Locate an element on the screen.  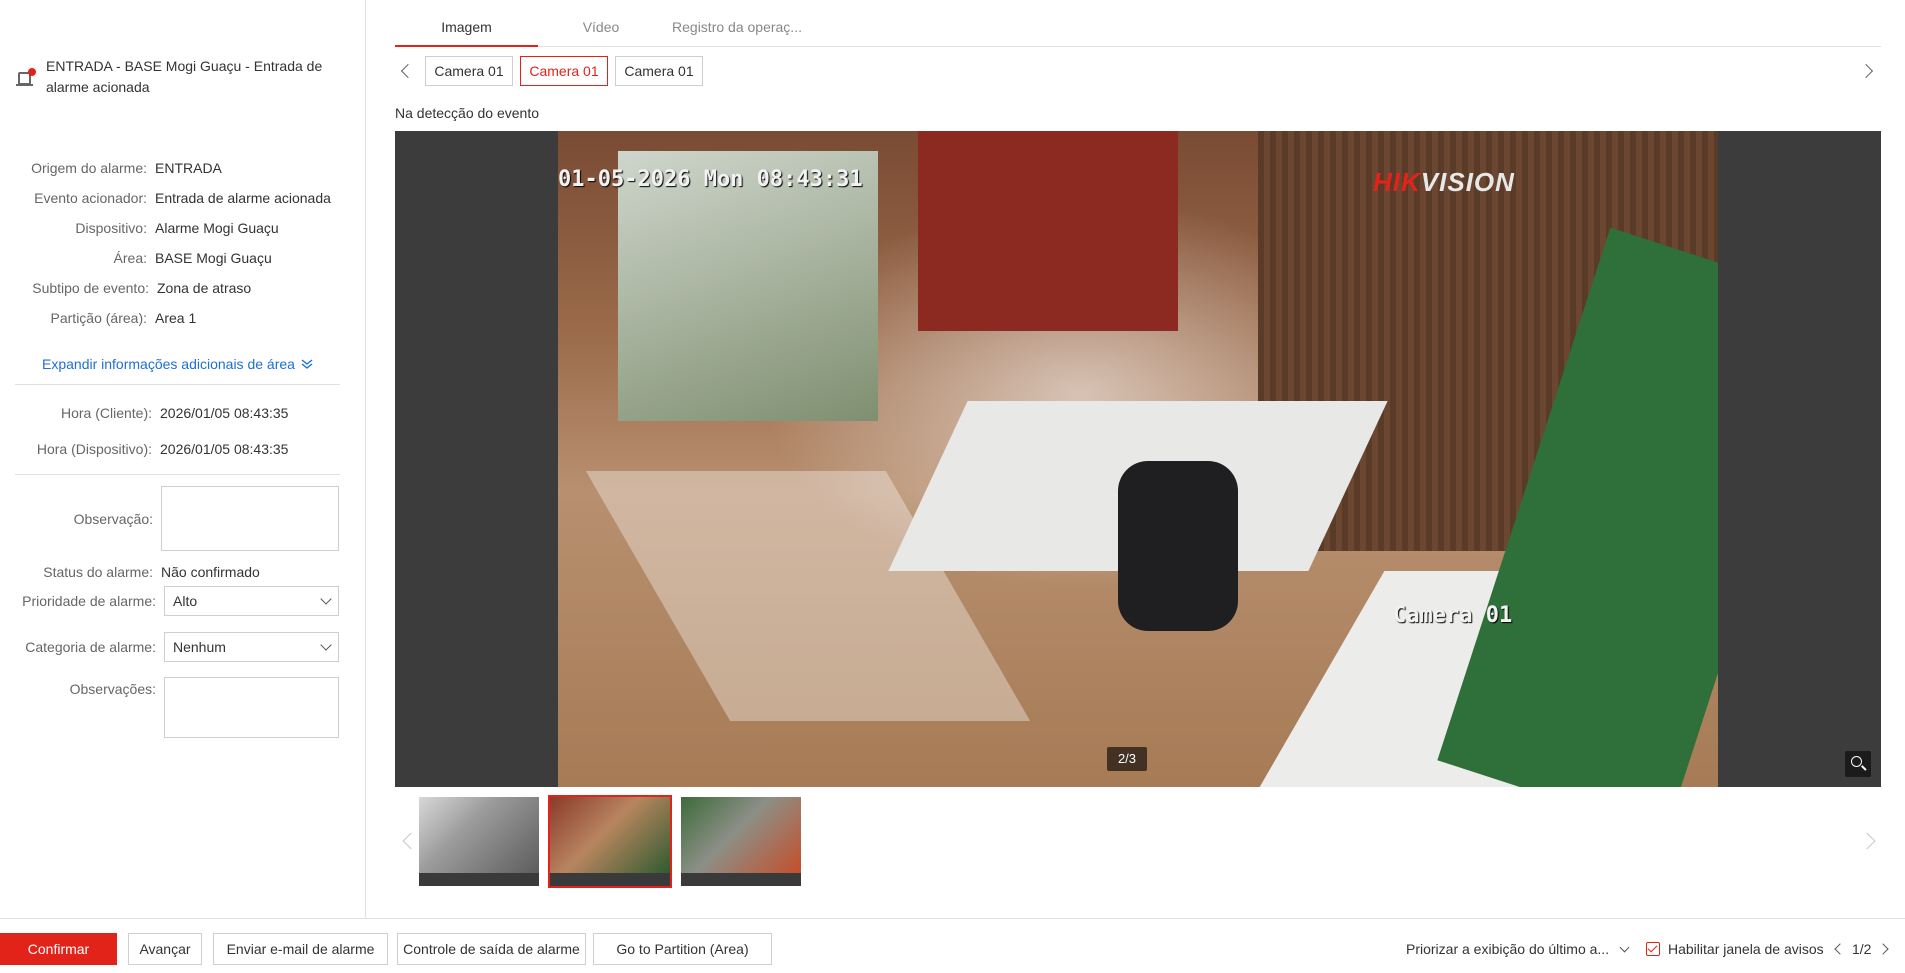
send-email-button: Enviar e-mail de alarme is located at coordinates (300, 949).